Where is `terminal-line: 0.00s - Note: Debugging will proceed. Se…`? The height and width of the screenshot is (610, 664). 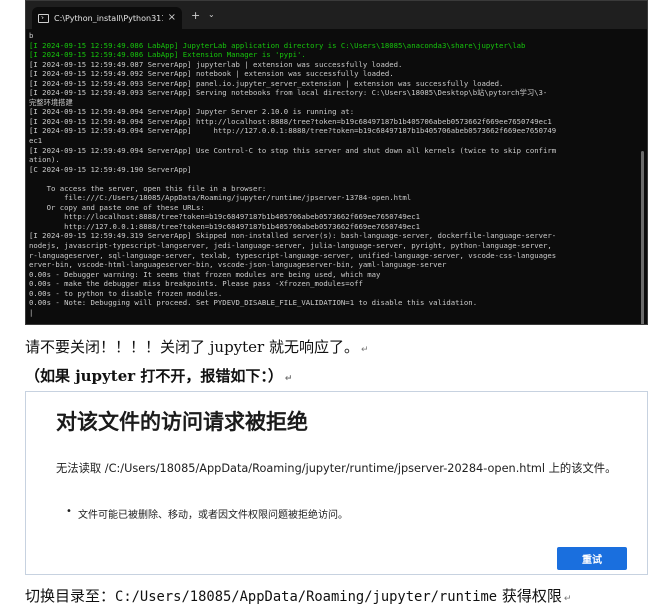
terminal-line: 0.00s - Note: Debugging will proceed. Se… is located at coordinates (253, 303).